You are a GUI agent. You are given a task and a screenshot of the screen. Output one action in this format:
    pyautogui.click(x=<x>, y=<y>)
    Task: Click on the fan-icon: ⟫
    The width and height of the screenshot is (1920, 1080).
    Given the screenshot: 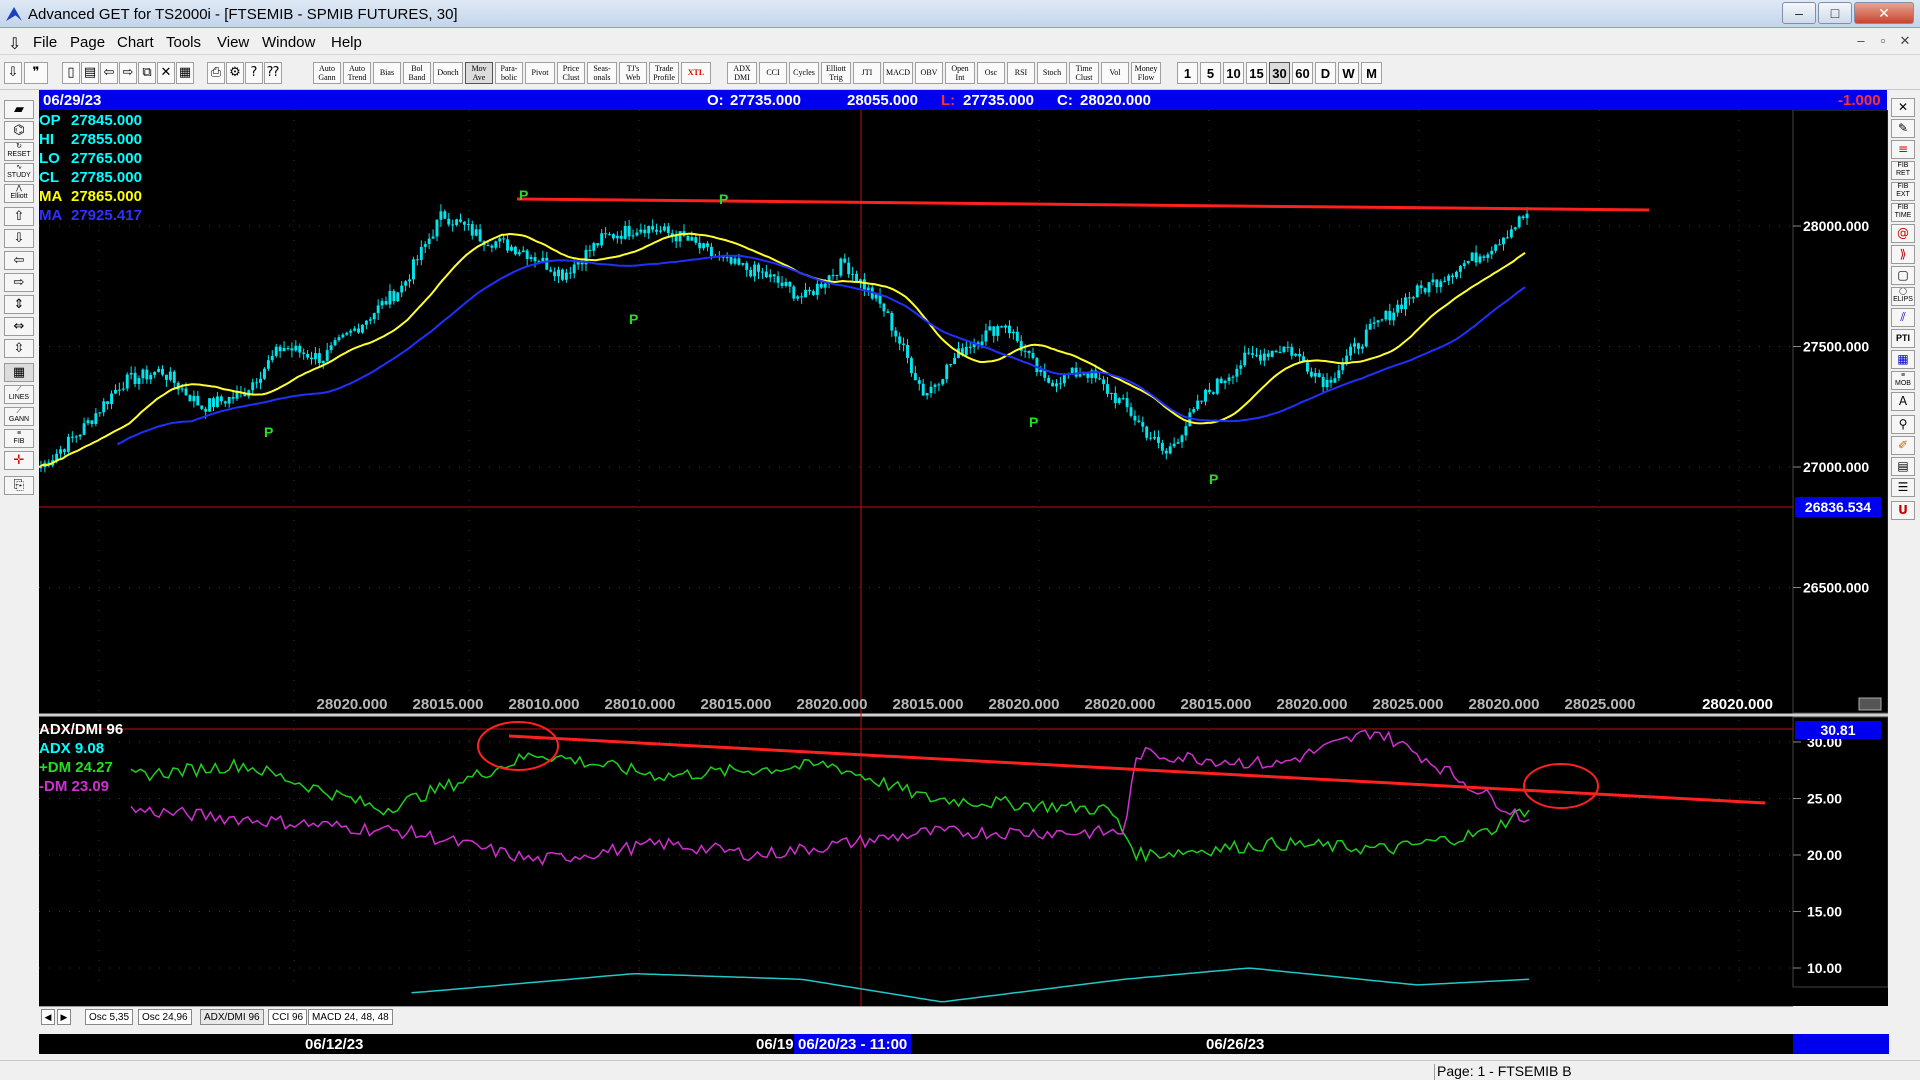 What is the action you would take?
    pyautogui.click(x=1903, y=254)
    